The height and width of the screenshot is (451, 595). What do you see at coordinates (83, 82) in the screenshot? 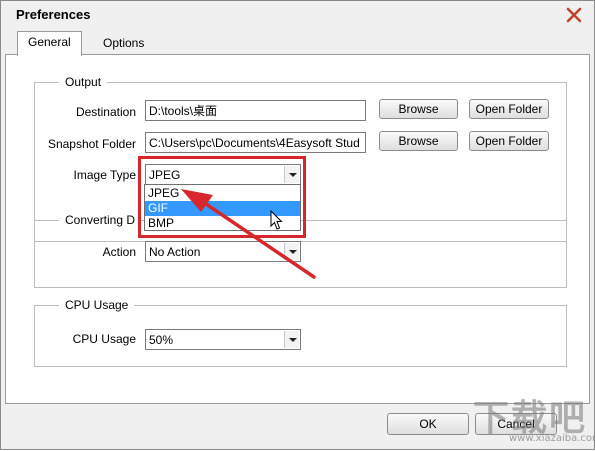
I see `output-group-label: Output` at bounding box center [83, 82].